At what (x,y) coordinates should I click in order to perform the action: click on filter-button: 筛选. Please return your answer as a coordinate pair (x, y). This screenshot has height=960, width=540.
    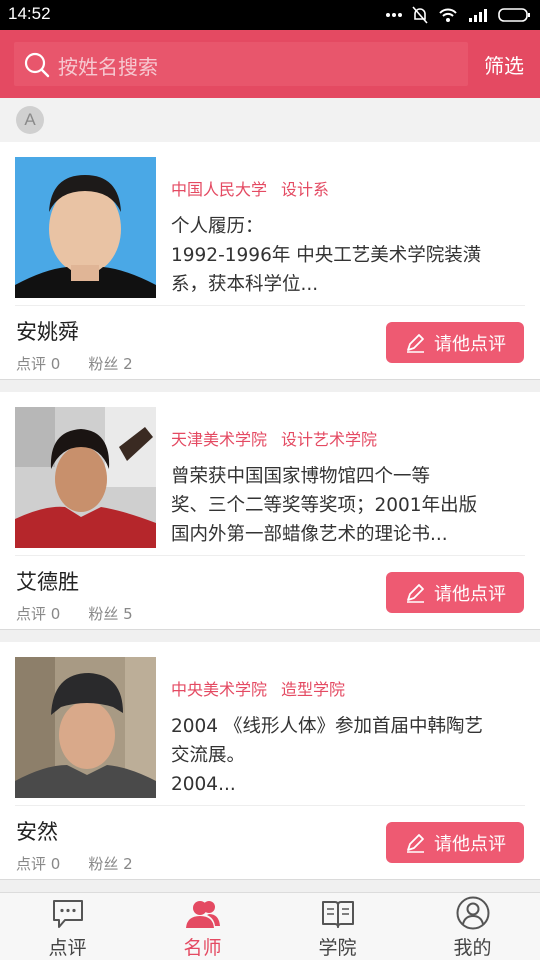
    Looking at the image, I should click on (504, 64).